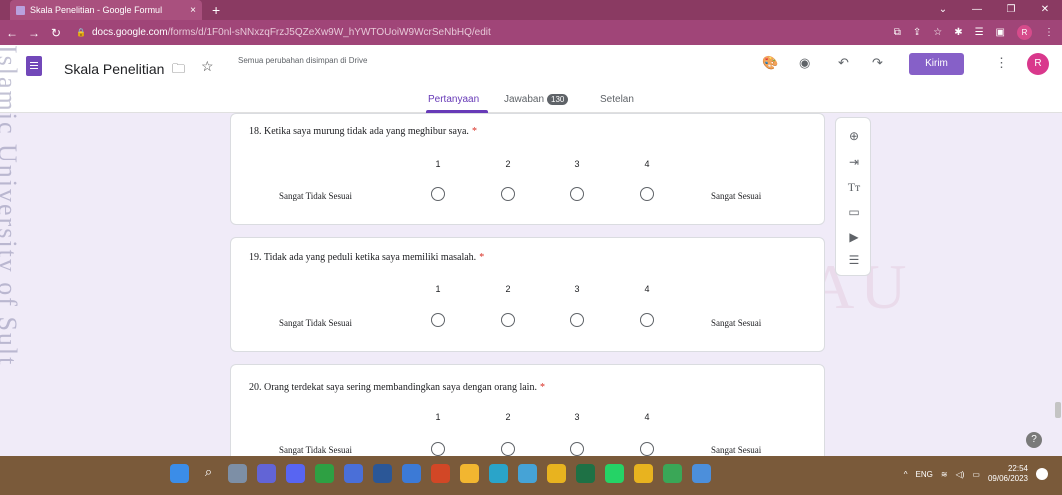 The height and width of the screenshot is (495, 1062). What do you see at coordinates (854, 260) in the screenshot?
I see `add-section-icon: ☰` at bounding box center [854, 260].